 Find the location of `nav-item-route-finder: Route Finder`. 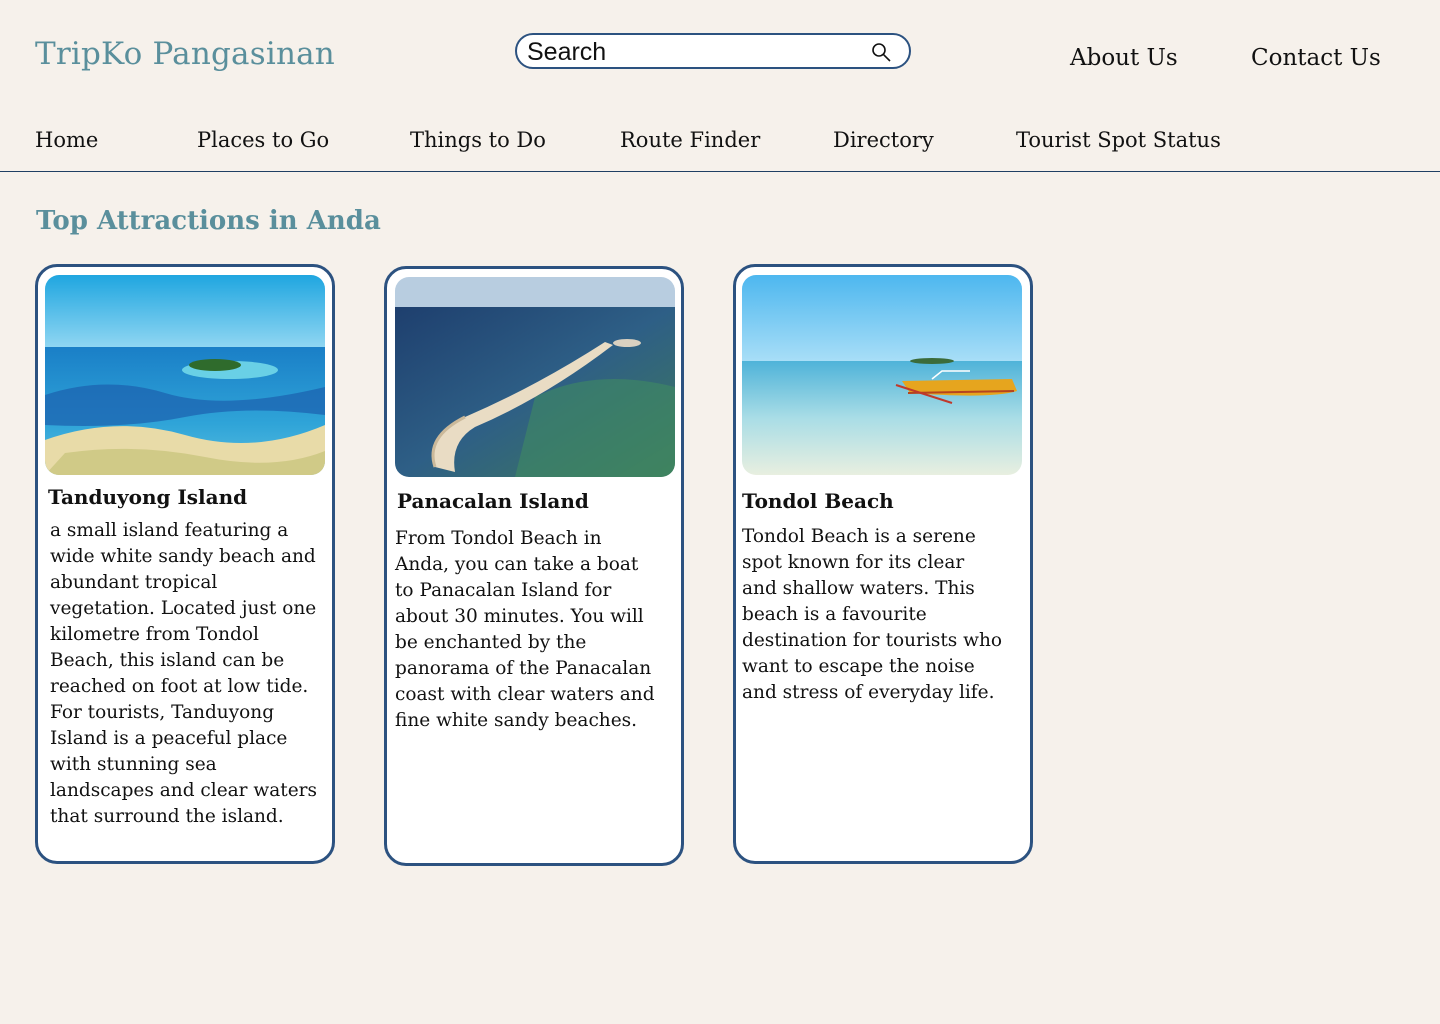

nav-item-route-finder: Route Finder is located at coordinates (690, 140).